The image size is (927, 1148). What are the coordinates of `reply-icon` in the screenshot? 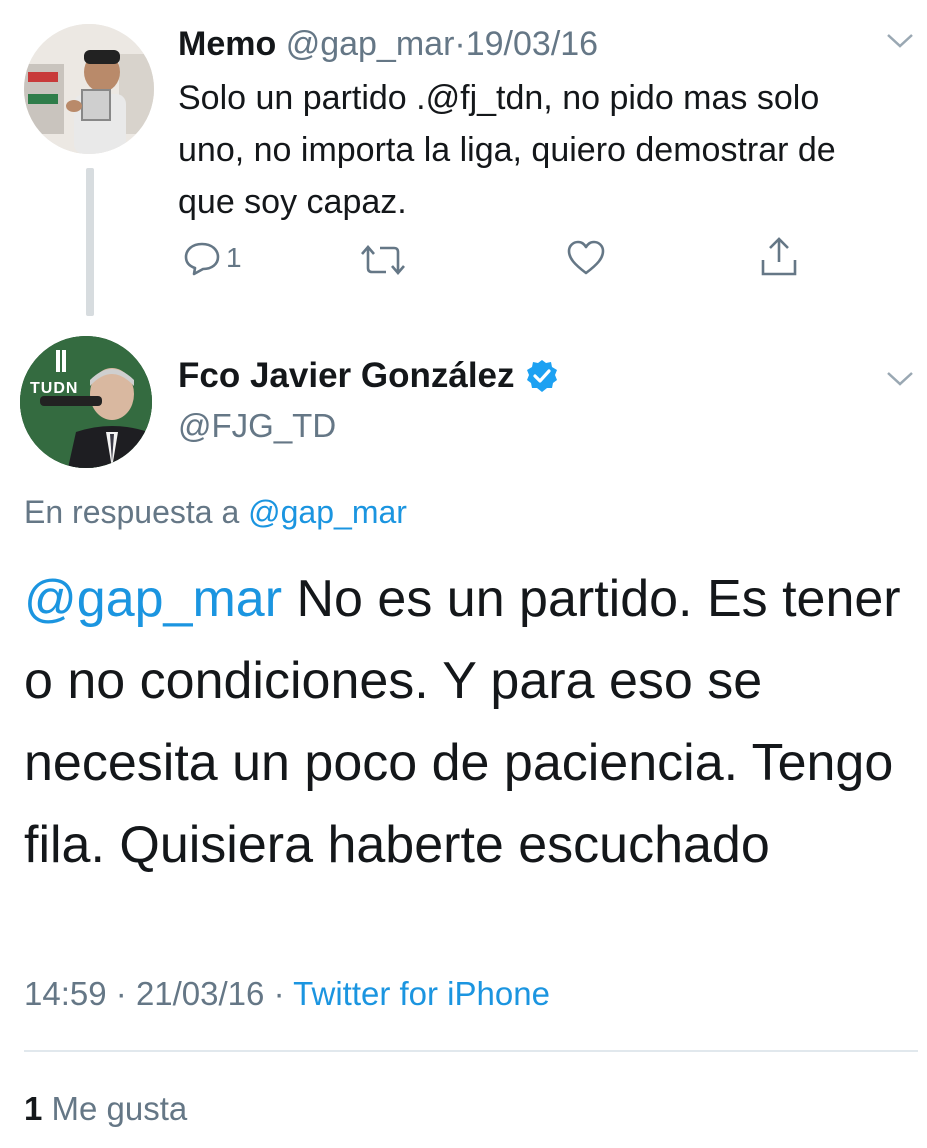 It's located at (202, 259).